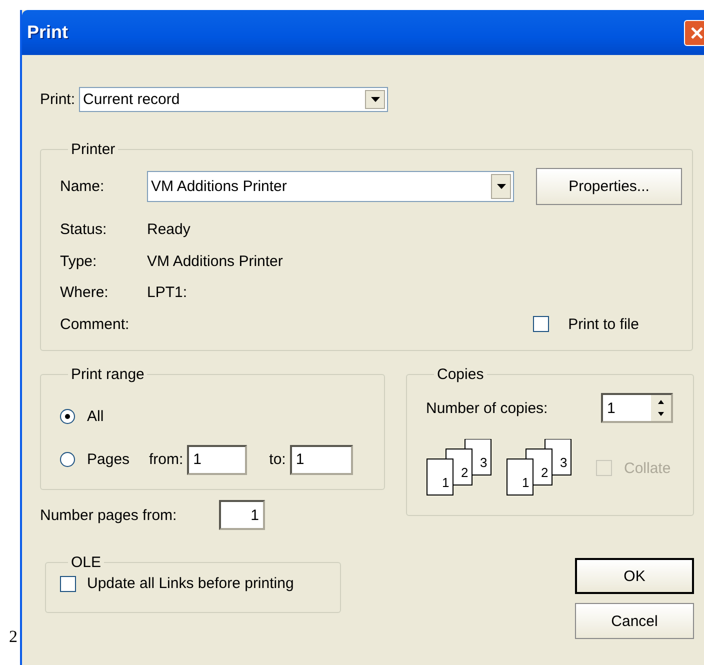 Image resolution: width=704 pixels, height=665 pixels. What do you see at coordinates (647, 468) in the screenshot?
I see `checkbox-label: Collate` at bounding box center [647, 468].